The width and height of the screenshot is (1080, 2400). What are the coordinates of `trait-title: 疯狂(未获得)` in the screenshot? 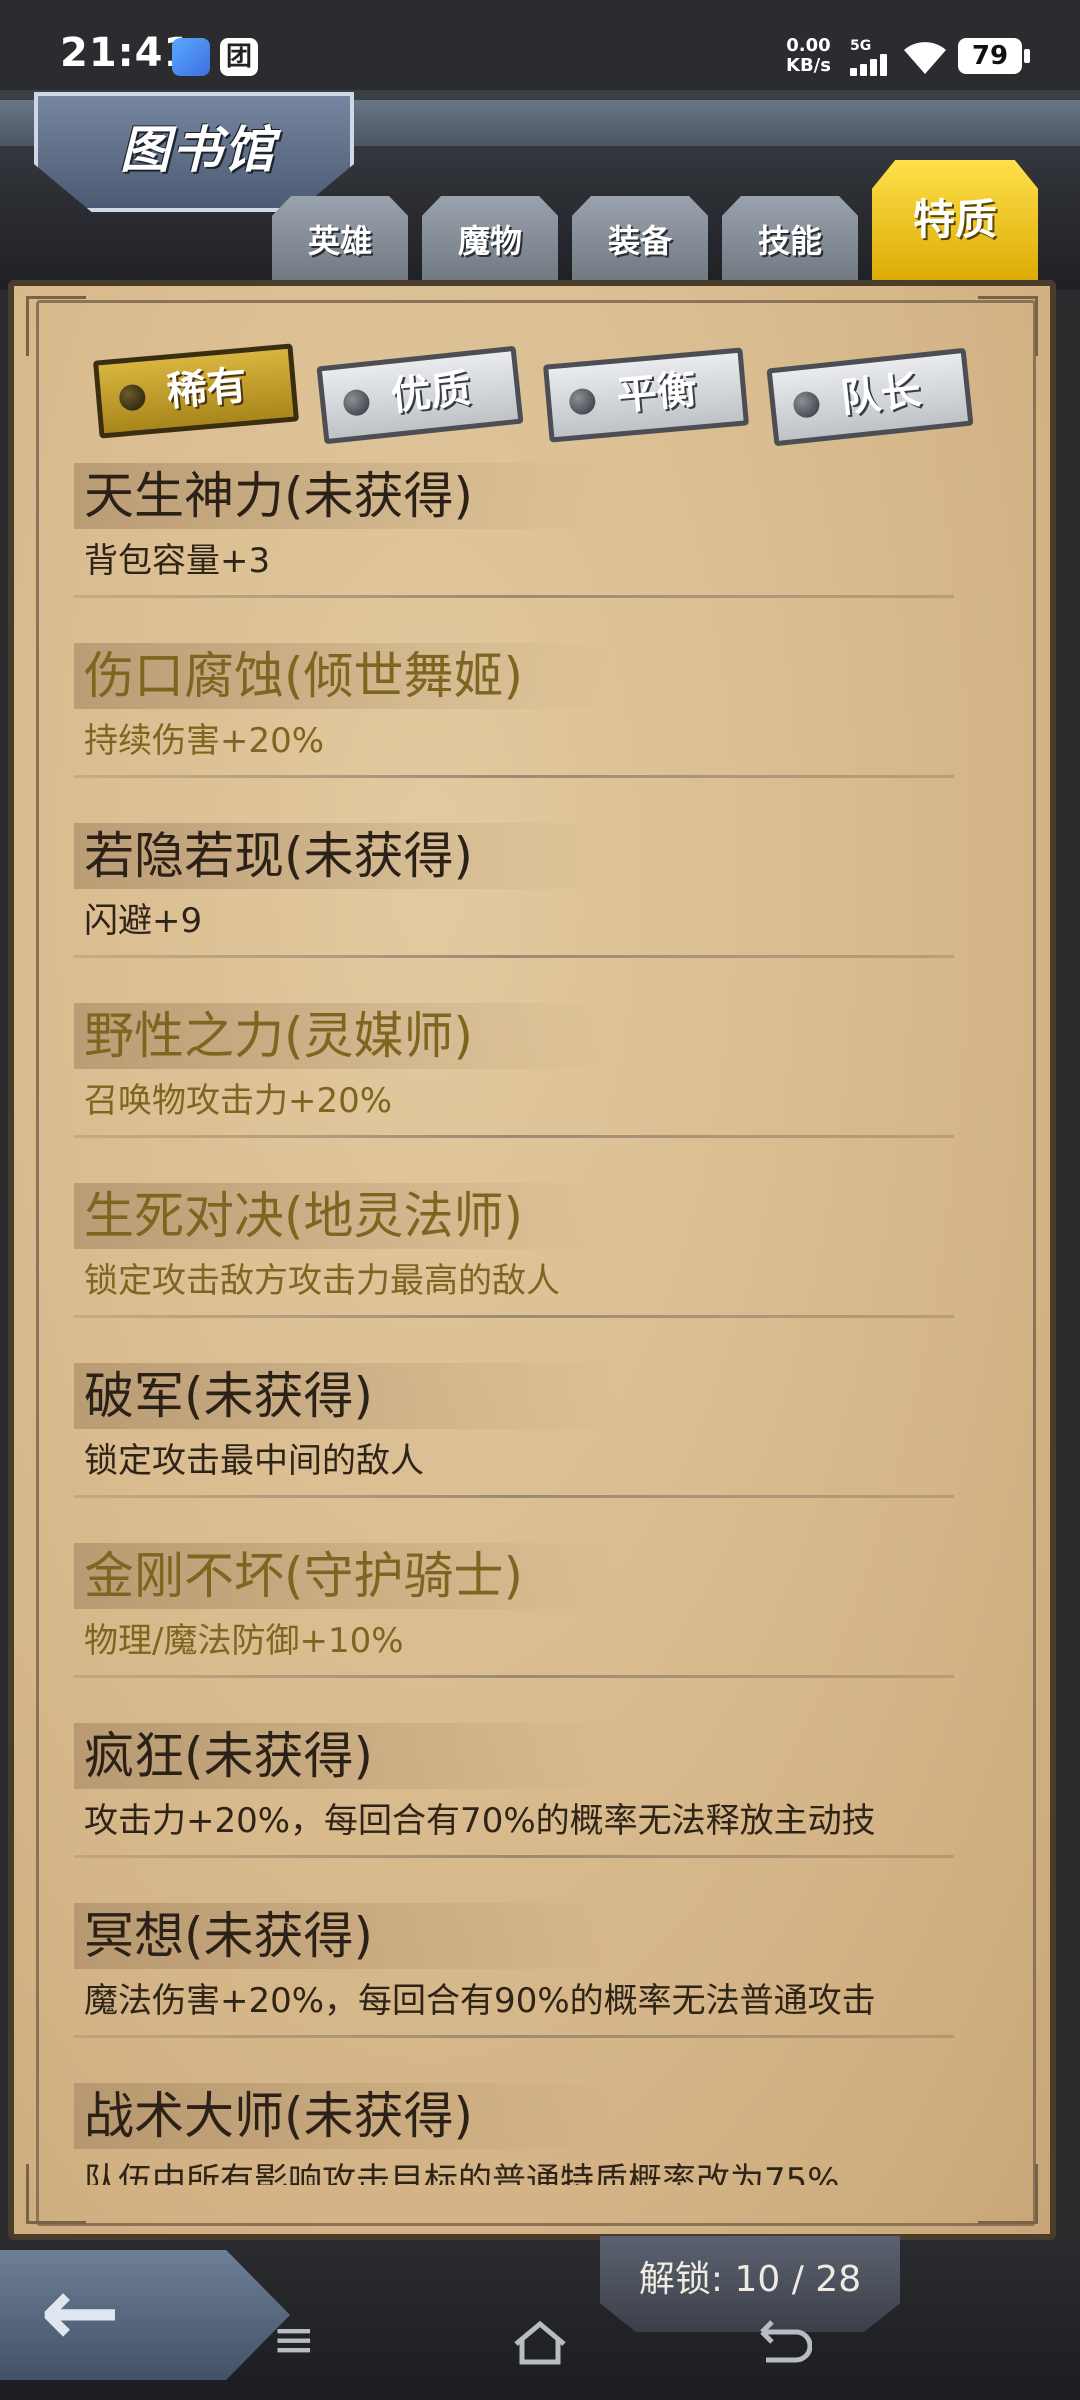 It's located at (229, 1756).